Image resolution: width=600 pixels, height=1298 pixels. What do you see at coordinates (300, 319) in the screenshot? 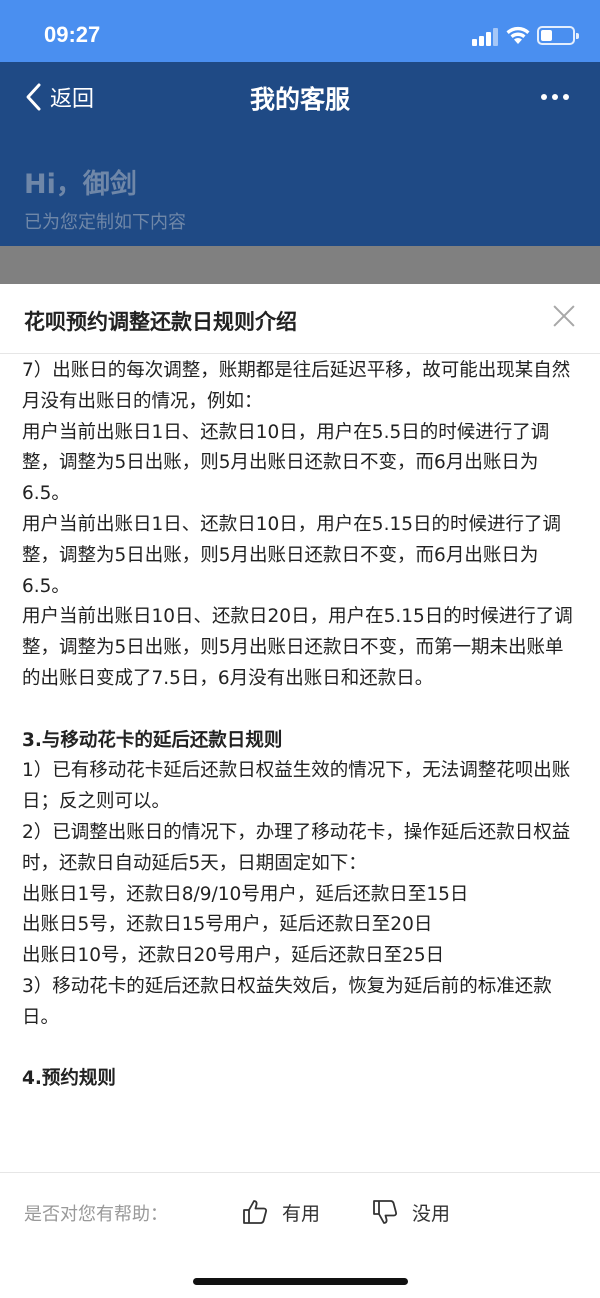
I see `sheet-header: 花呗预约调整还款日规则介绍` at bounding box center [300, 319].